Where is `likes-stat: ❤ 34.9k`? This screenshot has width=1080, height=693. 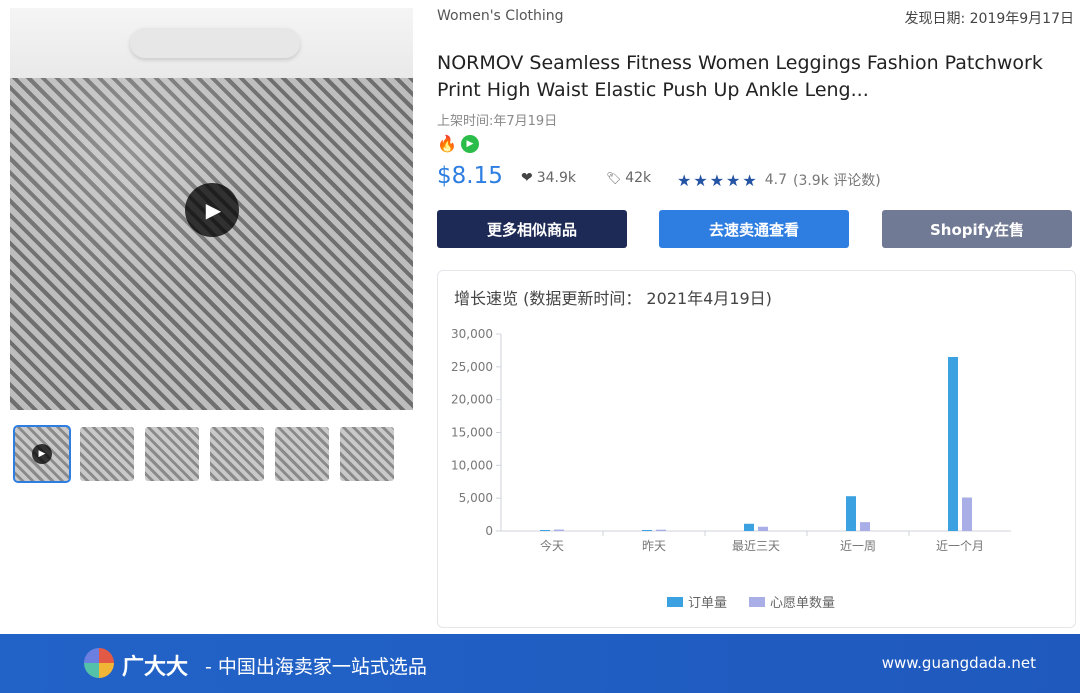 likes-stat: ❤ 34.9k is located at coordinates (548, 178).